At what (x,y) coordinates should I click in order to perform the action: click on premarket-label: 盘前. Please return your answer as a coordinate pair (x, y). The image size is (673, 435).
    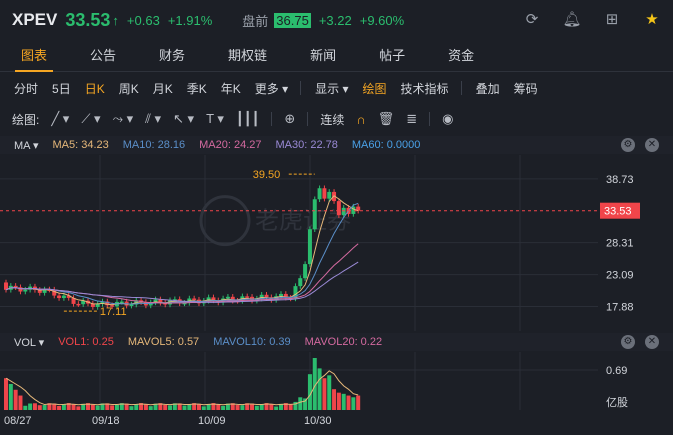
    Looking at the image, I should click on (255, 21).